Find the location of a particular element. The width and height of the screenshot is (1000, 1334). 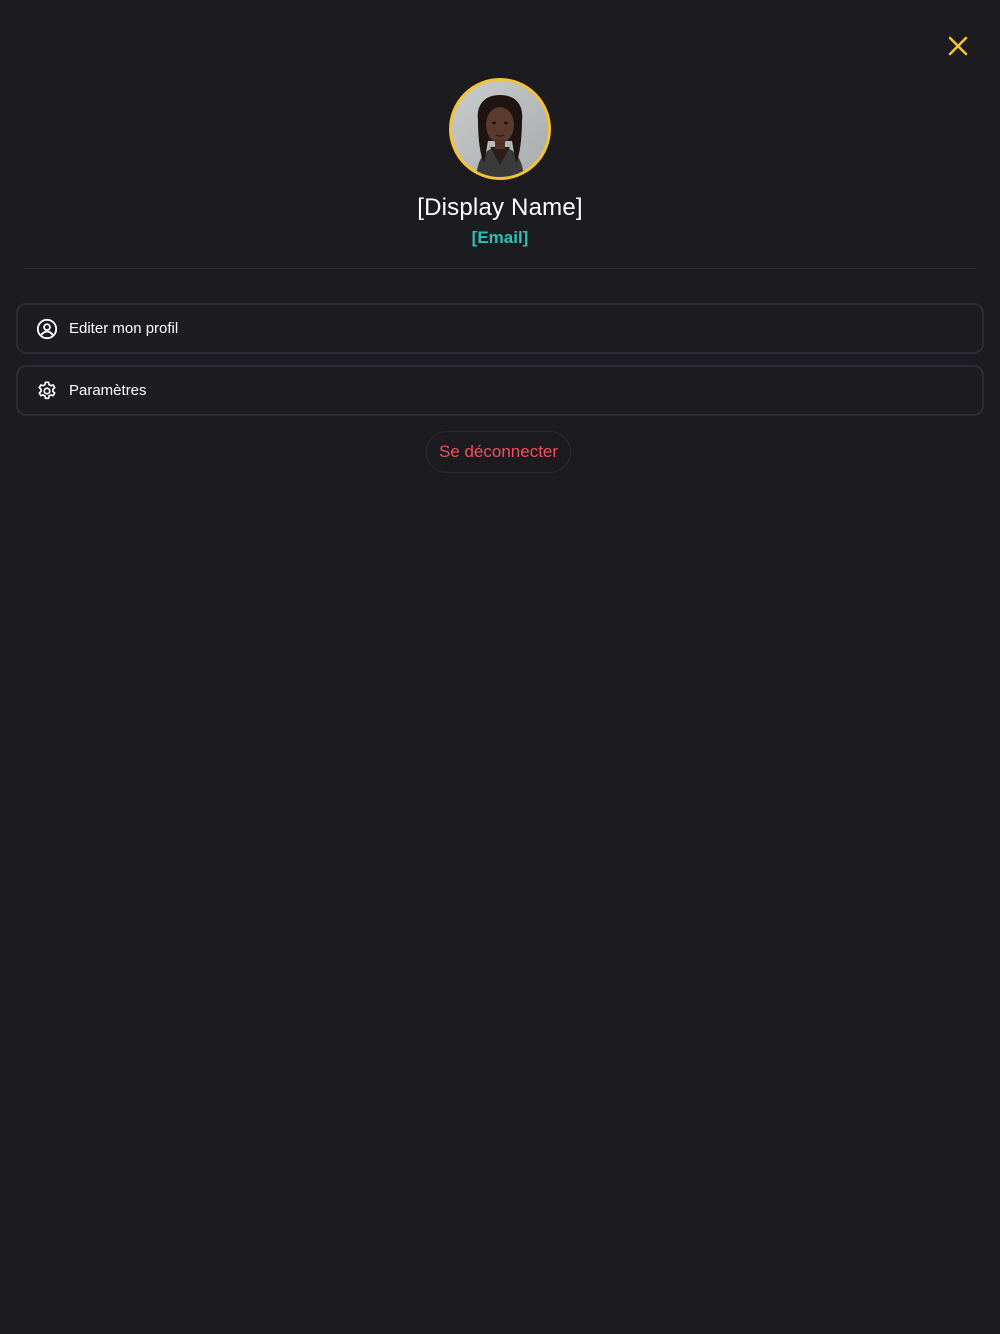

avatar is located at coordinates (500, 129).